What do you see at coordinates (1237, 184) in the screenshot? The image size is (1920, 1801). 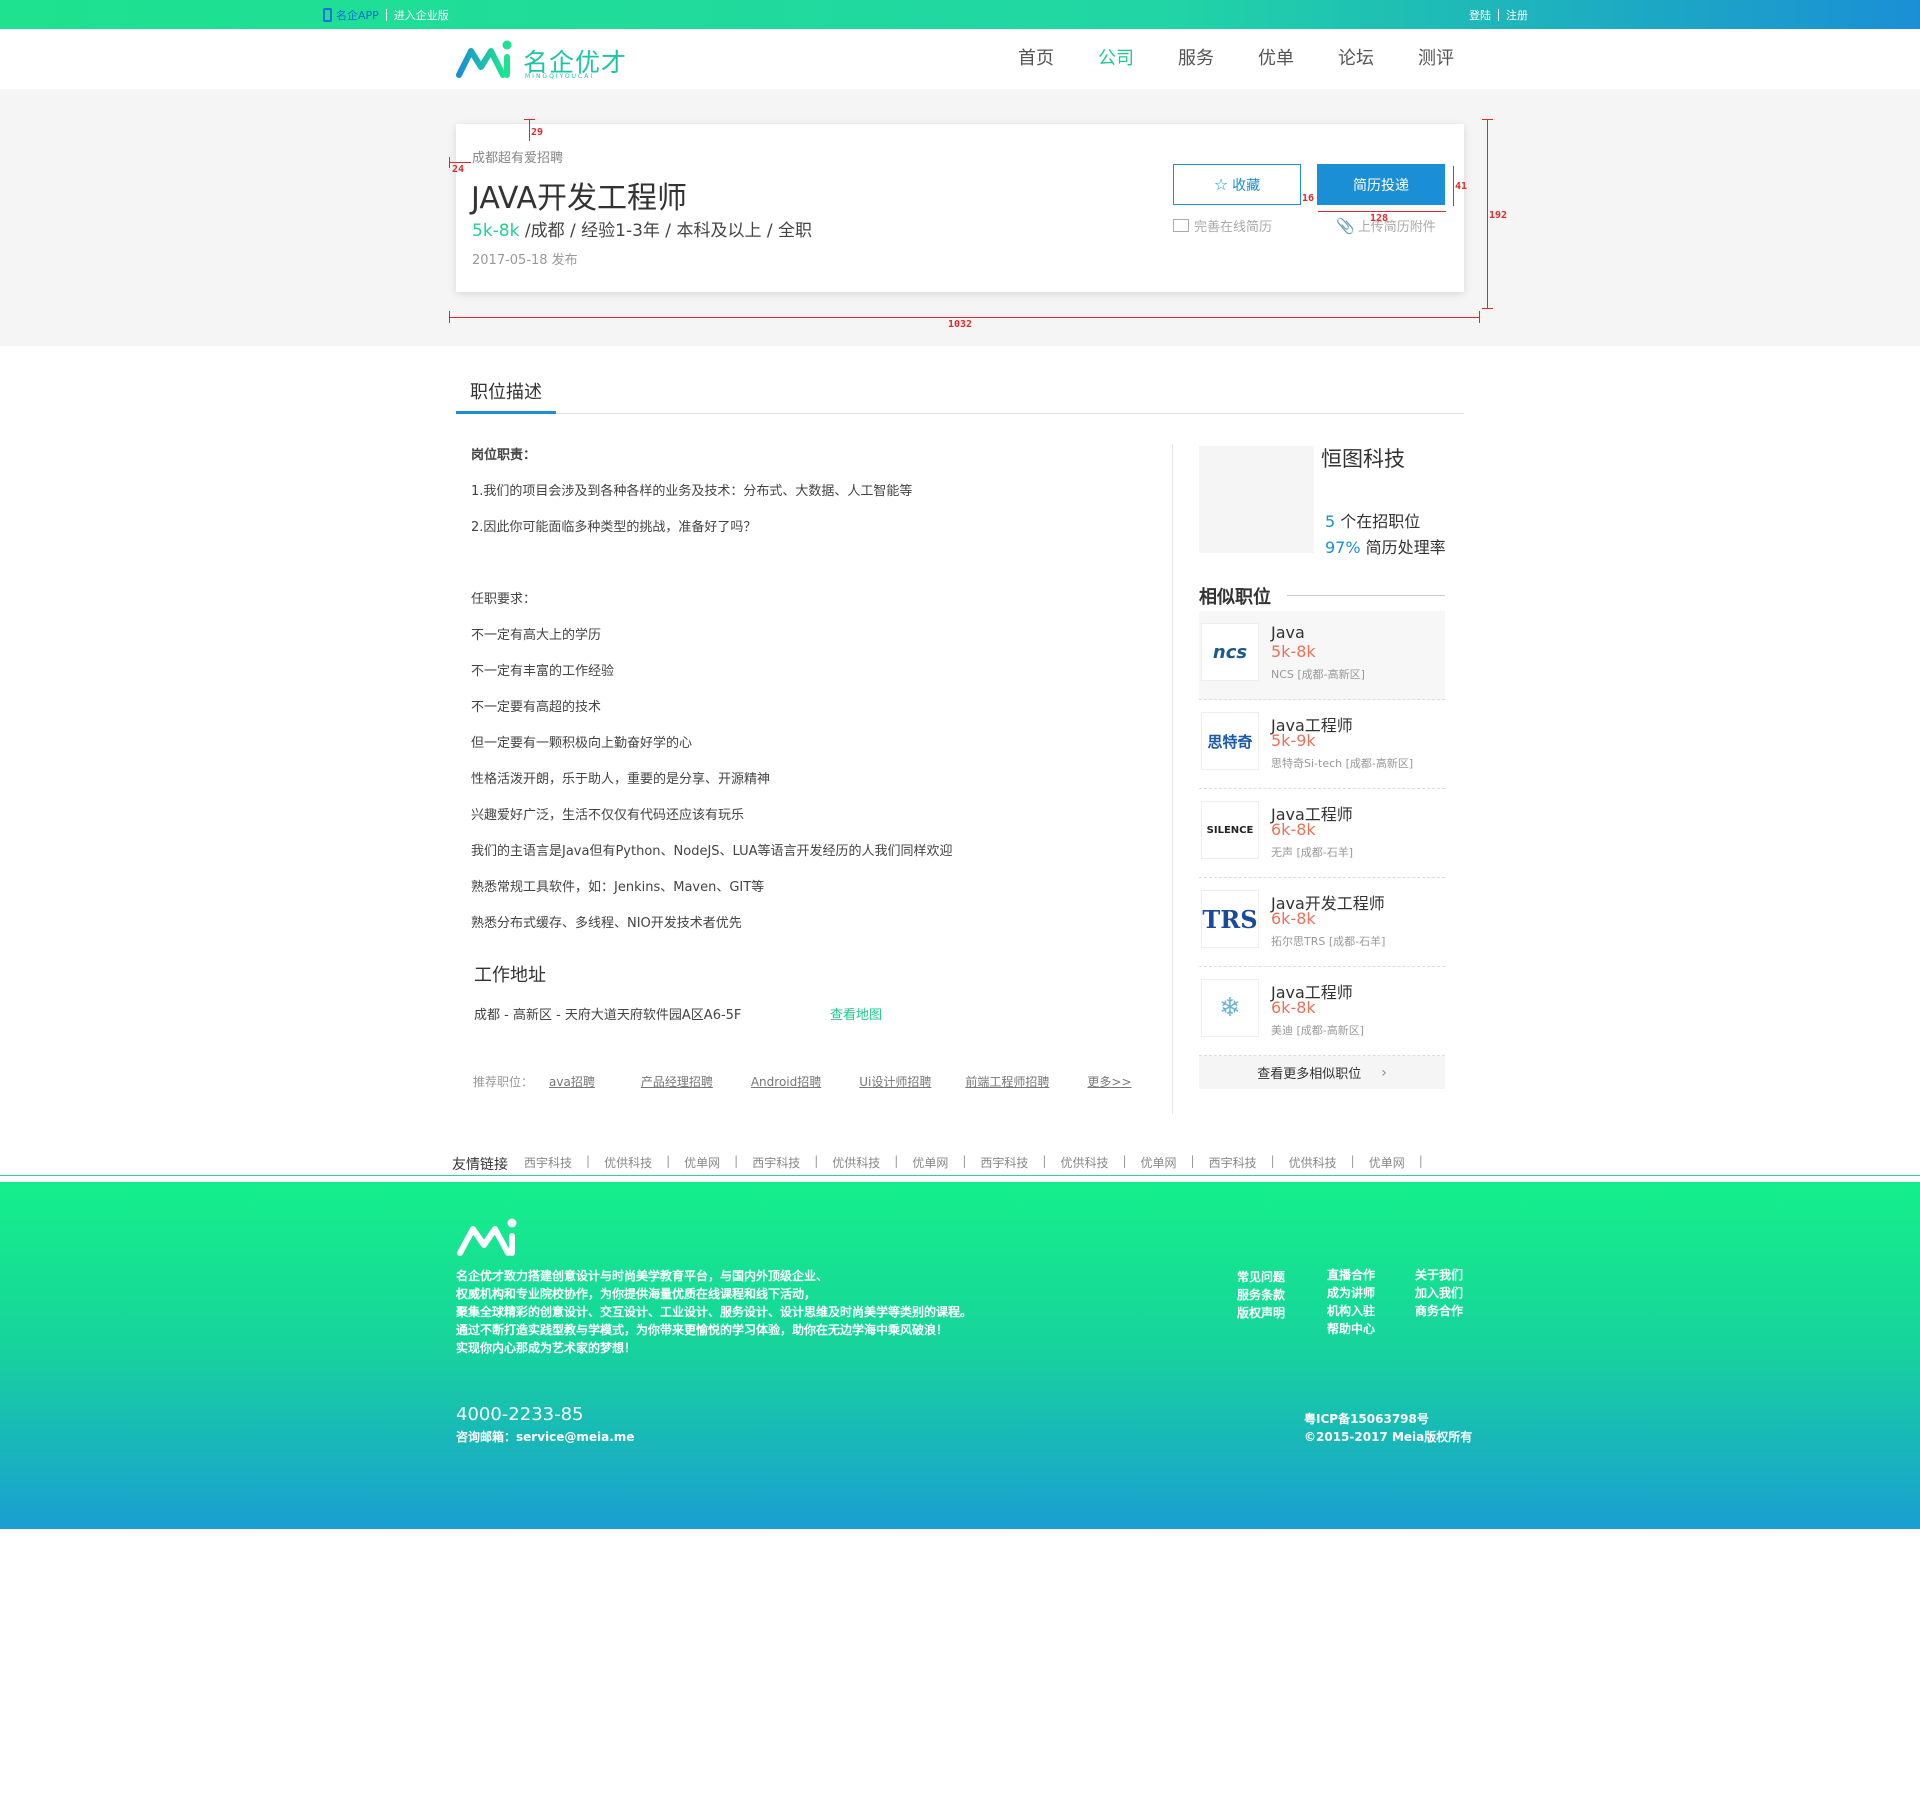 I see `favorite-button: ☆ 收藏` at bounding box center [1237, 184].